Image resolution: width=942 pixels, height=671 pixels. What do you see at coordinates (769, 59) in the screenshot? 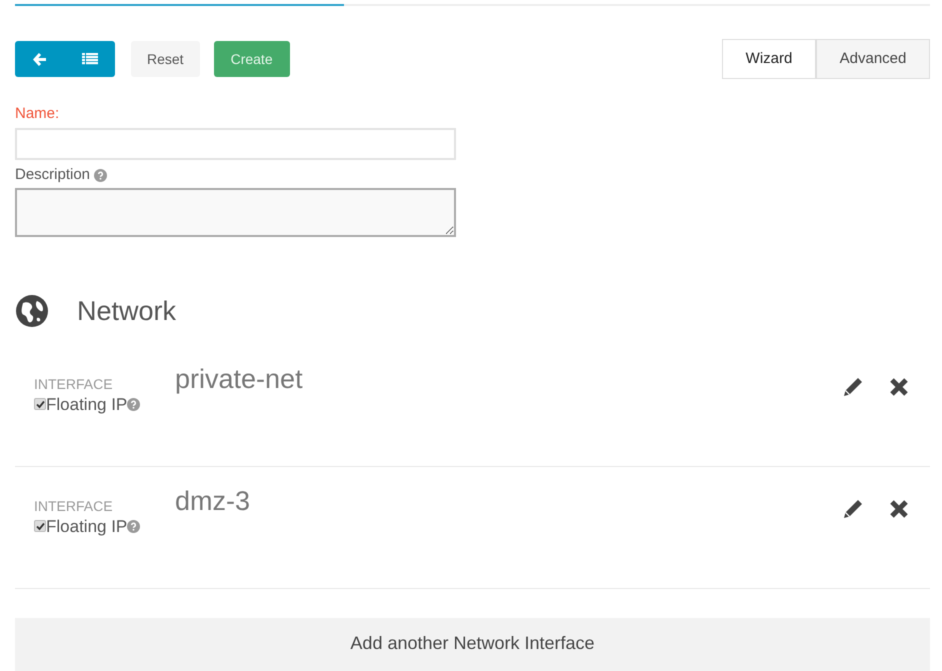
I see `mode-tab: Wizard` at bounding box center [769, 59].